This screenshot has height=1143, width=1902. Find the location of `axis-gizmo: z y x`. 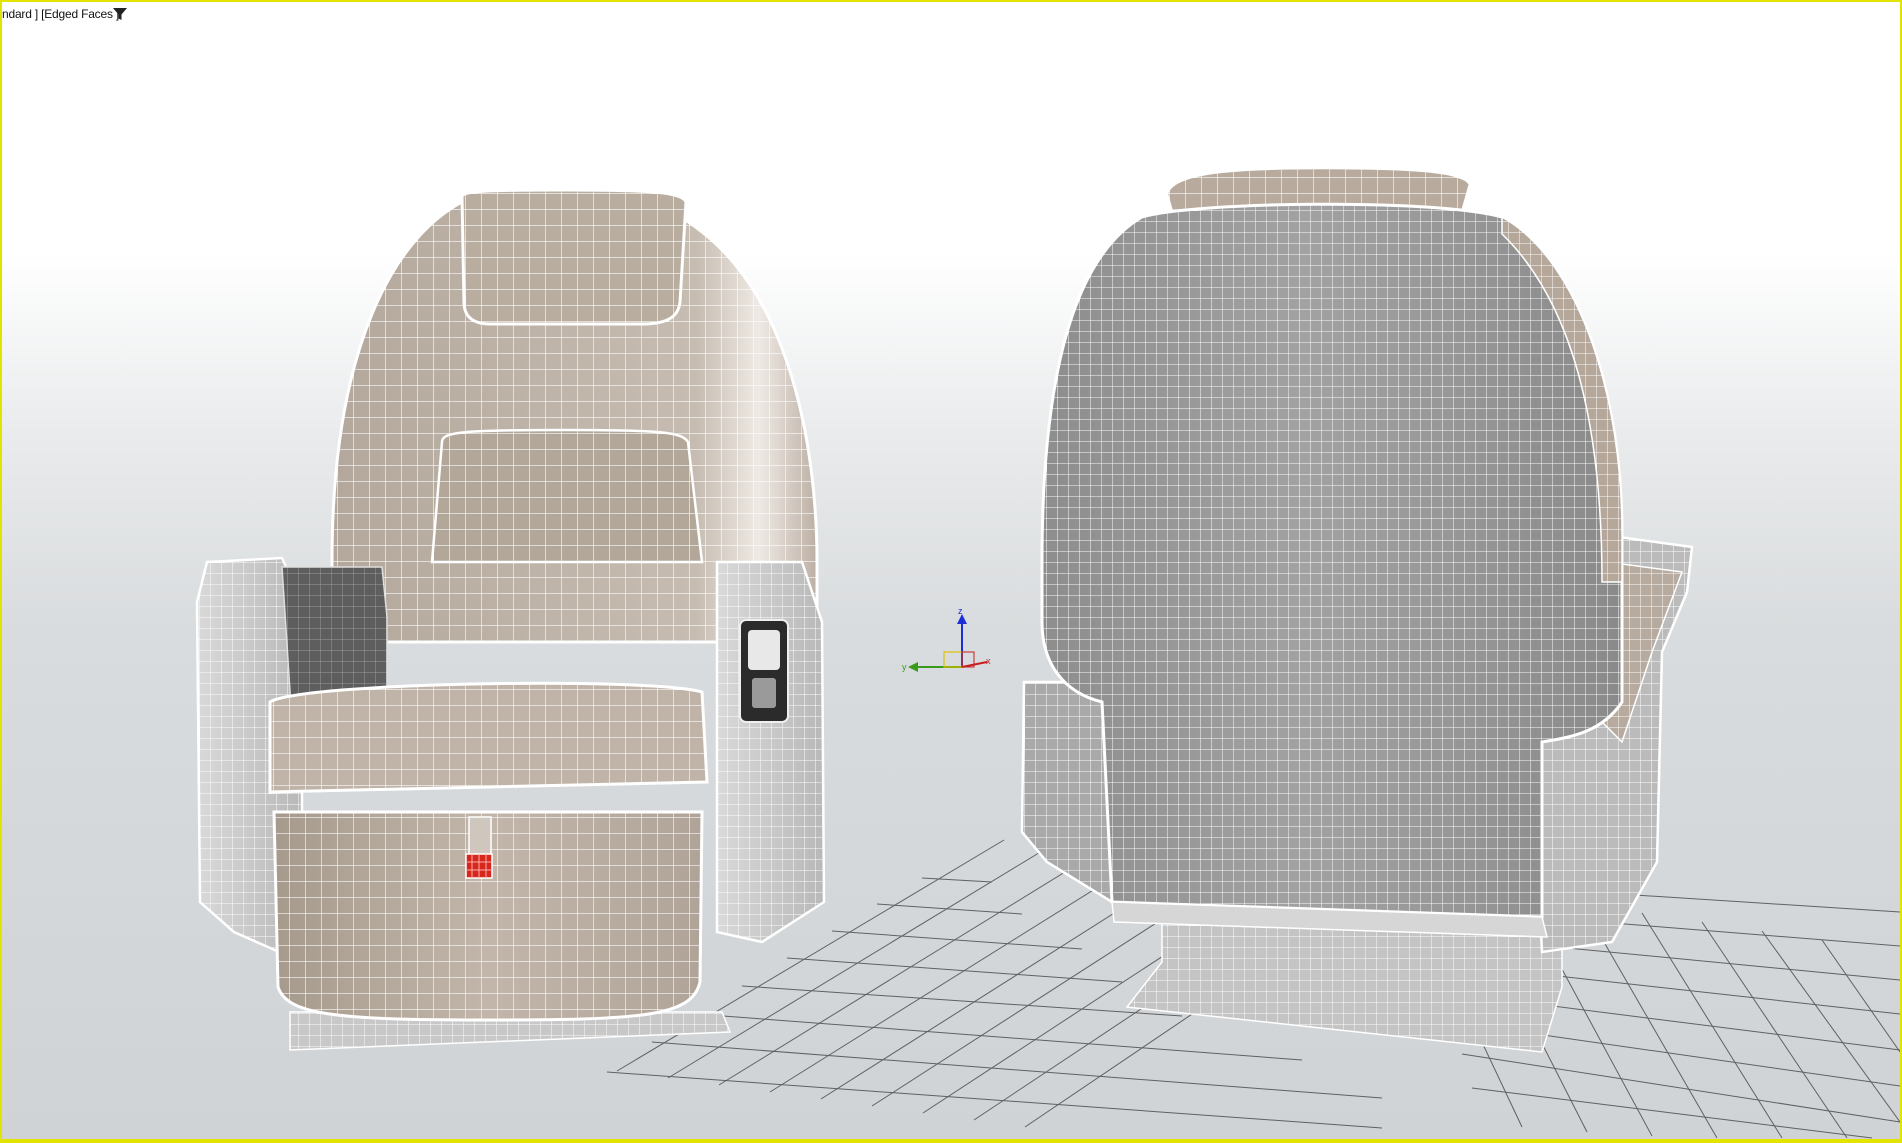

axis-gizmo: z y x is located at coordinates (946, 639).